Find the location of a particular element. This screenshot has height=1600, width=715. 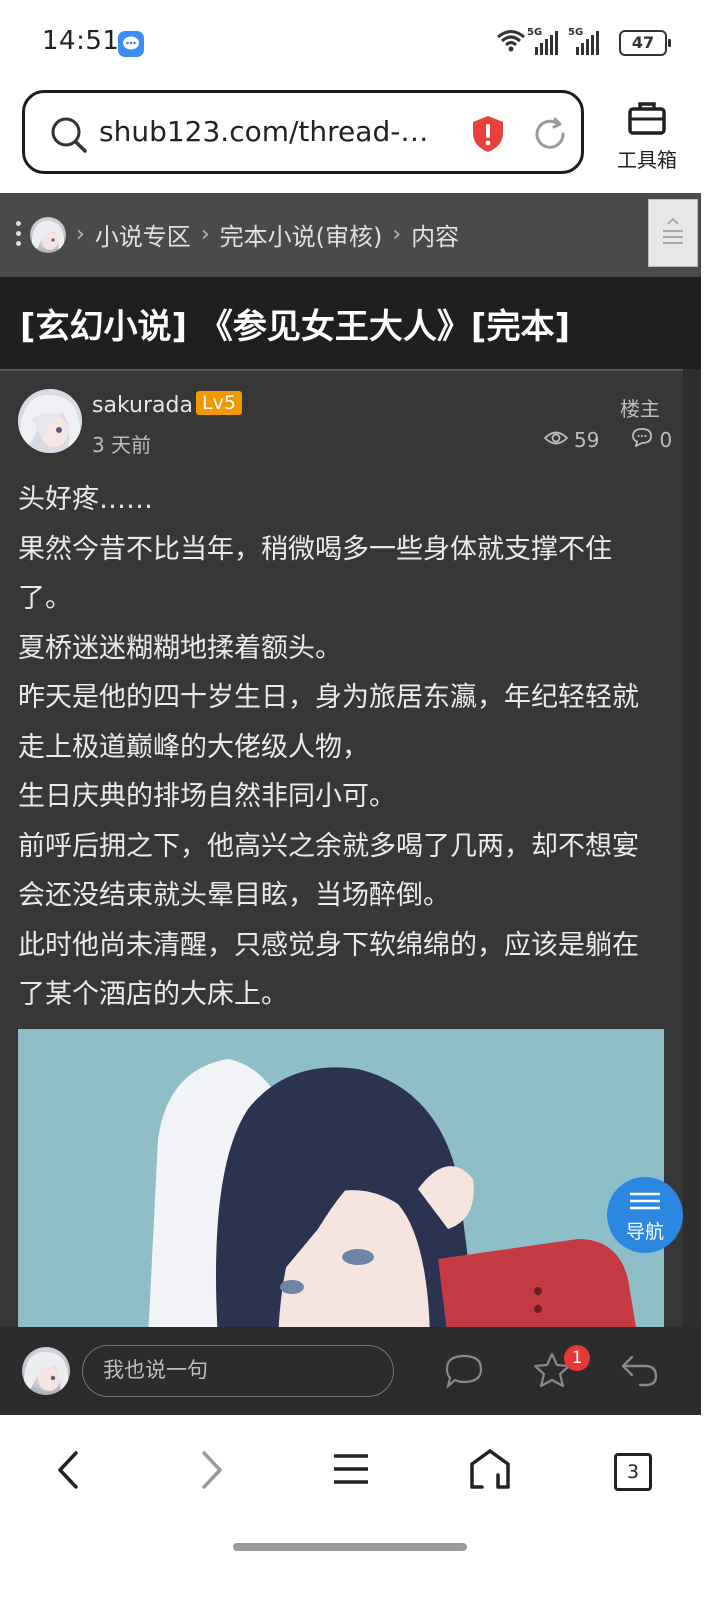

toolbox-label: 工具箱 is located at coordinates (647, 160).